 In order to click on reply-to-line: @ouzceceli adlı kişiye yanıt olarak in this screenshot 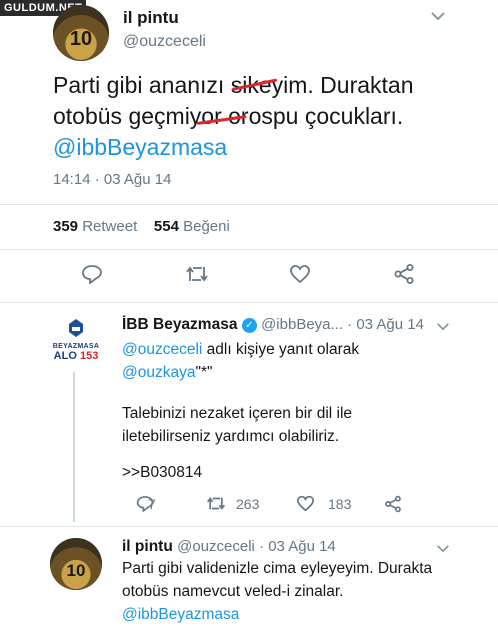, I will do `click(241, 349)`.